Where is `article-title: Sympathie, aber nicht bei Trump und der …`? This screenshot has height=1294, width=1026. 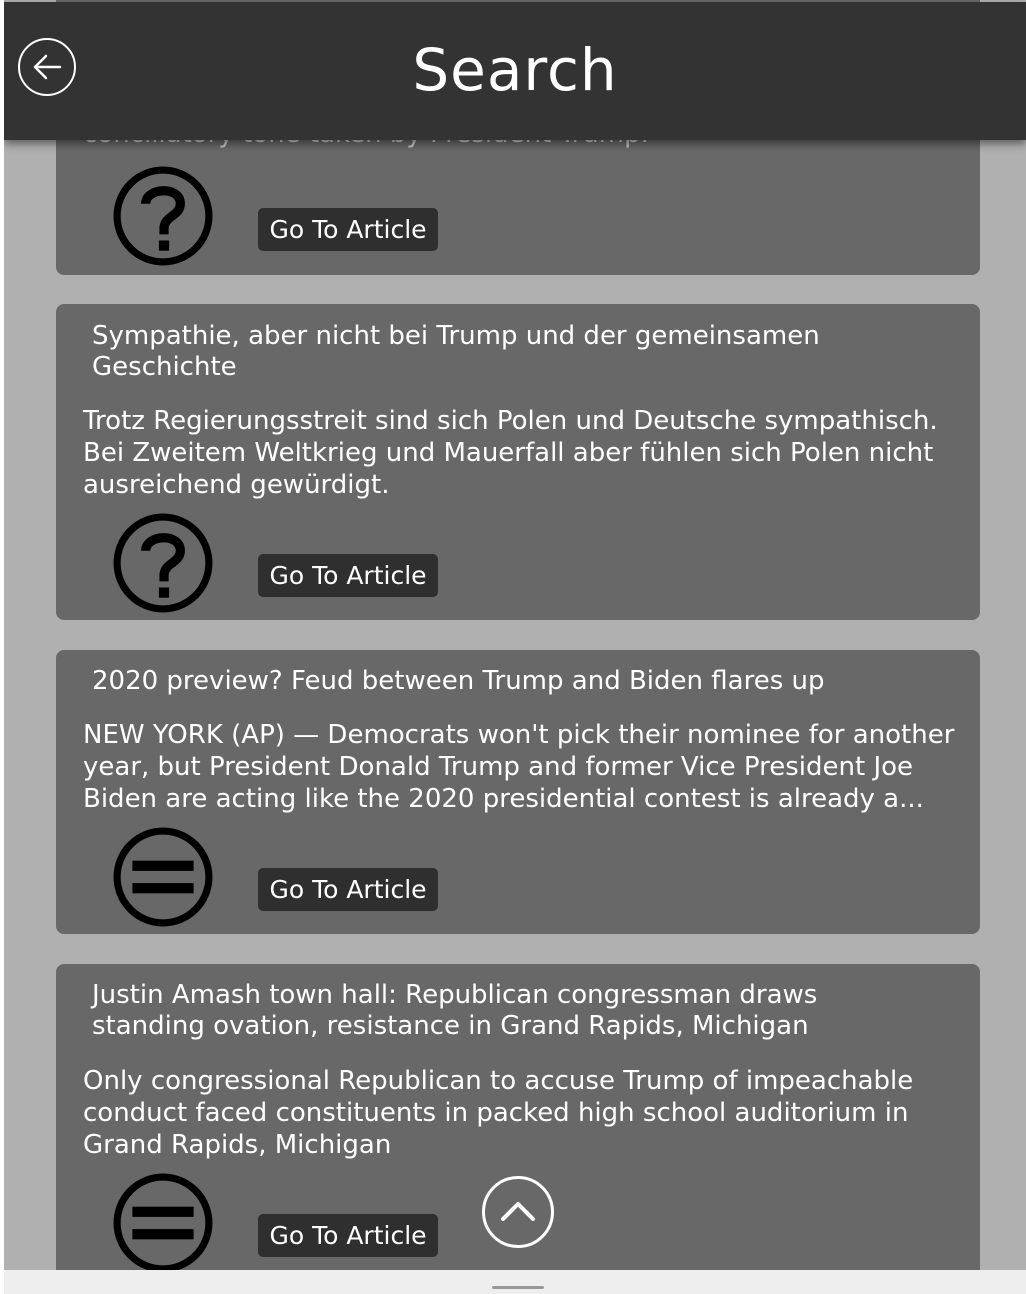
article-title: Sympathie, aber nicht bei Trump und der … is located at coordinates (456, 351).